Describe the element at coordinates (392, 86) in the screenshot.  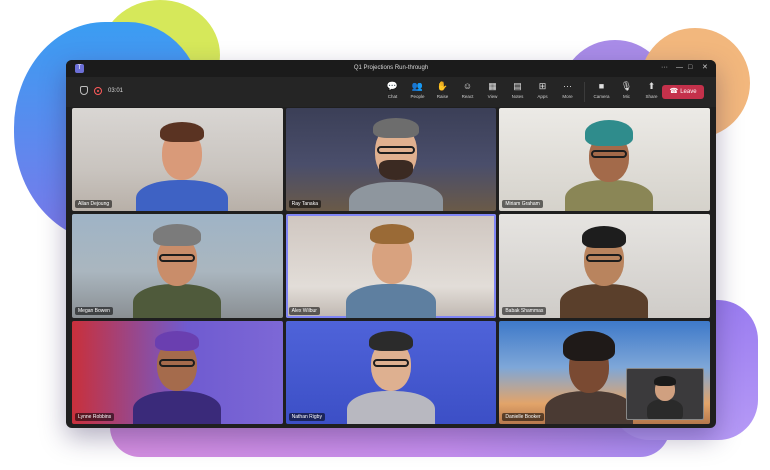
I see `chat-icon: 💬` at that location.